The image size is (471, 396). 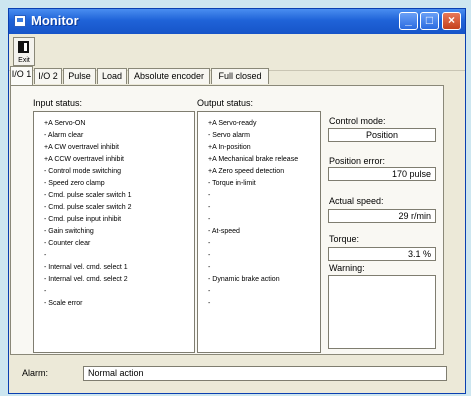 What do you see at coordinates (58, 103) in the screenshot?
I see `input-status-label: Input status:` at bounding box center [58, 103].